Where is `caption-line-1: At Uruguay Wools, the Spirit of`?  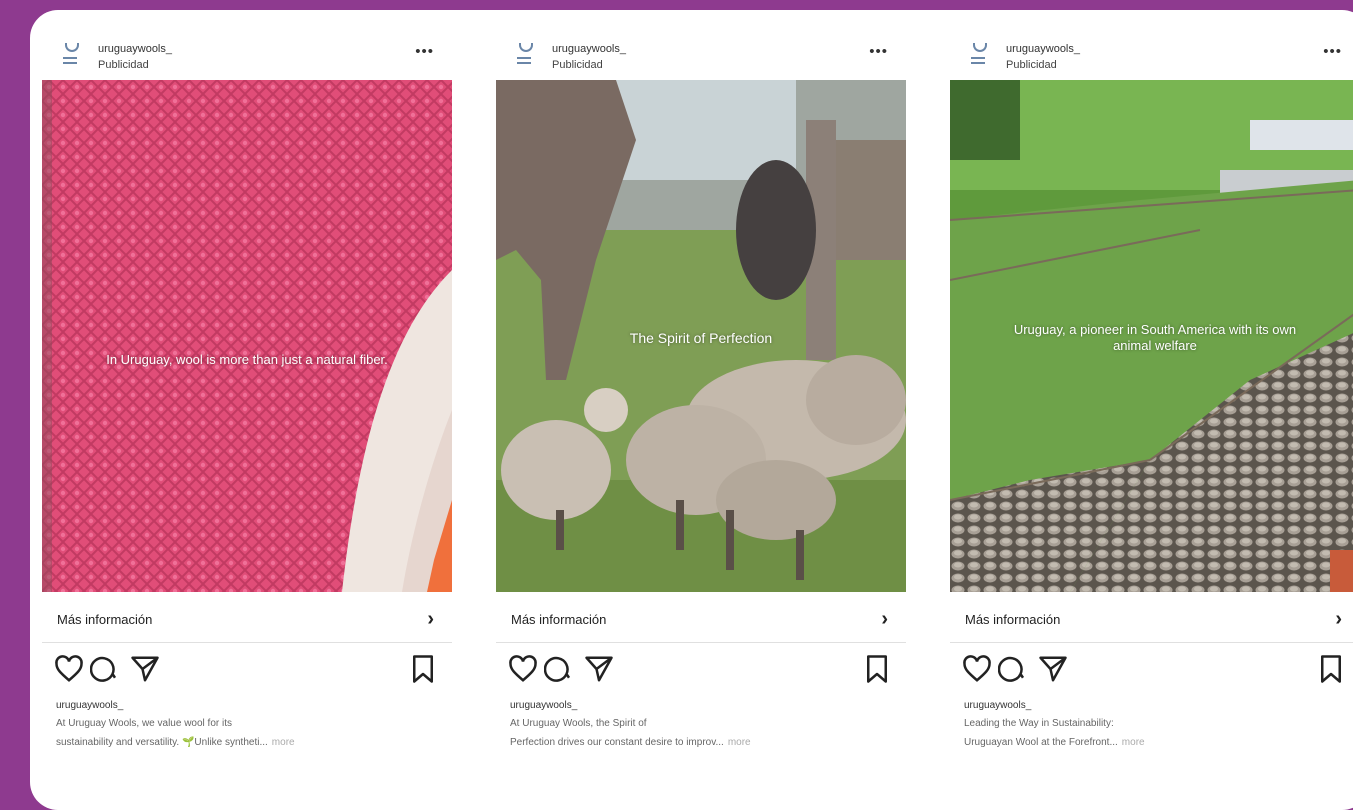
caption-line-1: At Uruguay Wools, the Spirit of is located at coordinates (578, 723).